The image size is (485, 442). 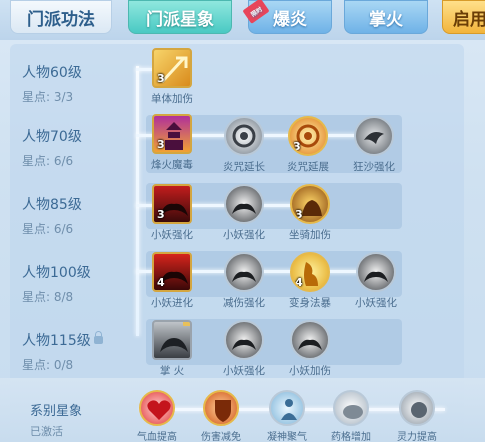 What do you see at coordinates (52, 137) in the screenshot?
I see `row-level: 人物70级` at bounding box center [52, 137].